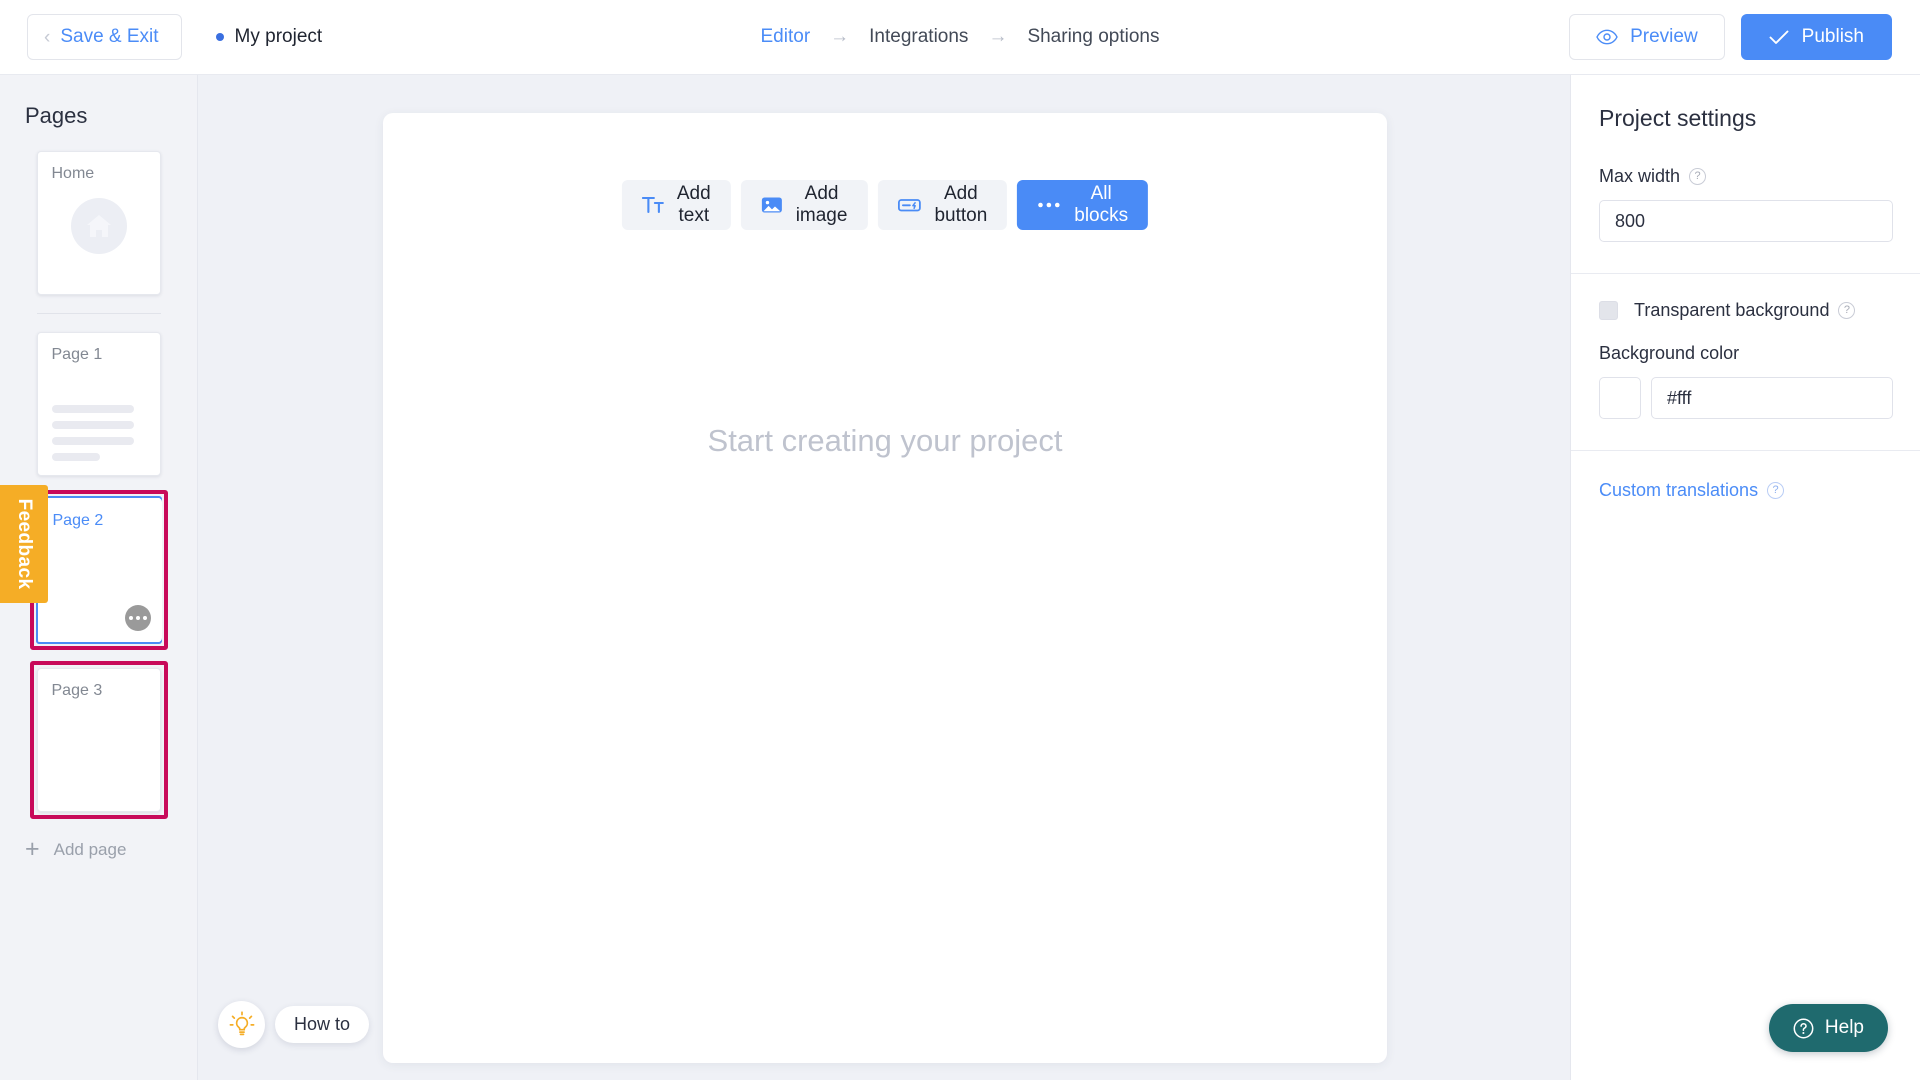  What do you see at coordinates (1093, 37) in the screenshot?
I see `breadcrumb-item-sharing-options: Sharing options` at bounding box center [1093, 37].